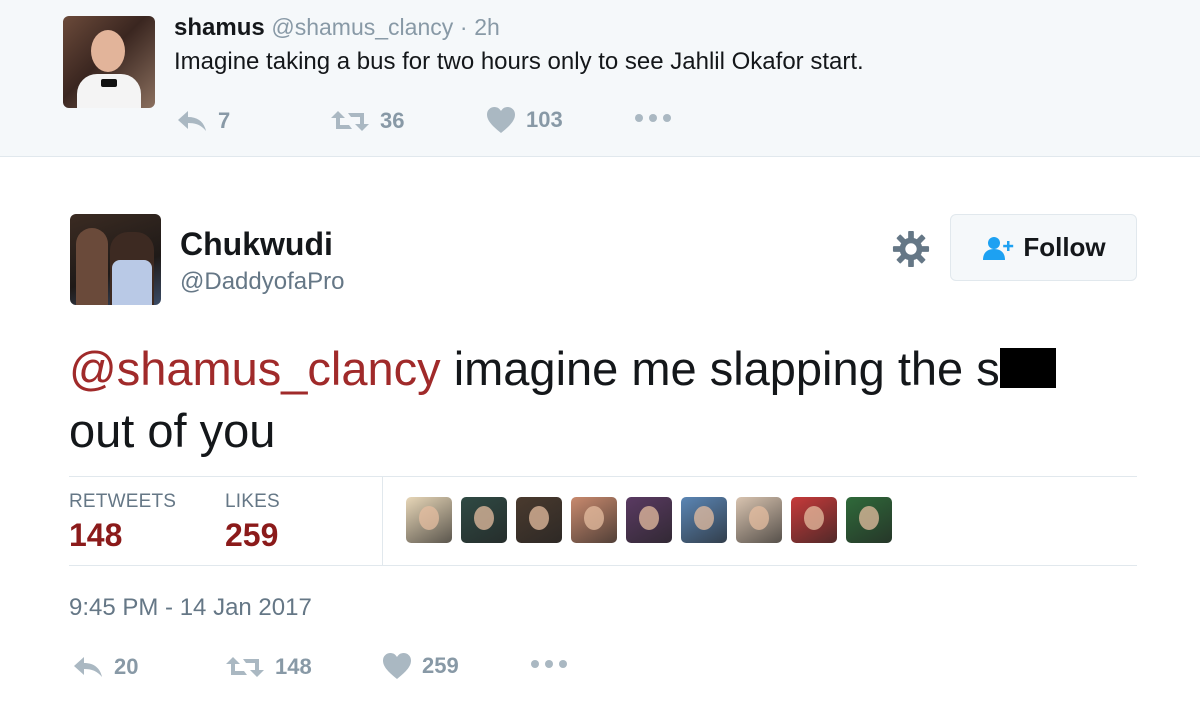 The width and height of the screenshot is (1200, 723). I want to click on like-count: 259, so click(440, 665).